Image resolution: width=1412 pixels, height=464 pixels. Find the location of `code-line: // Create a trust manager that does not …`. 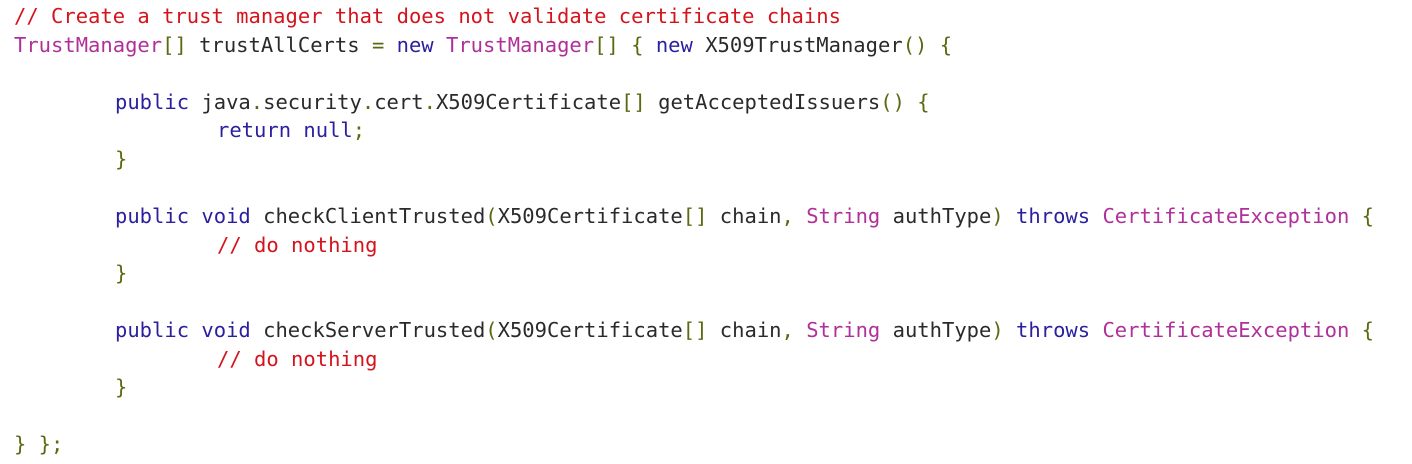

code-line: // Create a trust manager that does not … is located at coordinates (427, 16).